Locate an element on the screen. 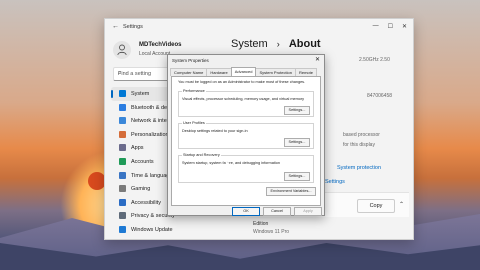  chevron-right-icon: › is located at coordinates (278, 44).